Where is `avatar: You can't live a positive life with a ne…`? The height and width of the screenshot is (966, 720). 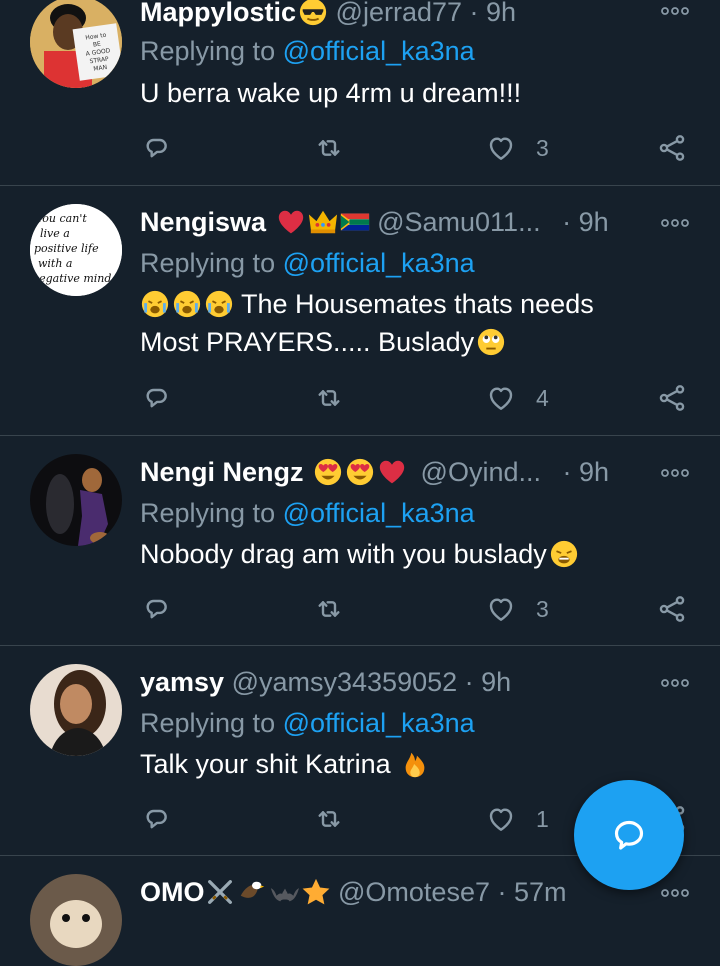 avatar: You can't live a positive life with a ne… is located at coordinates (76, 250).